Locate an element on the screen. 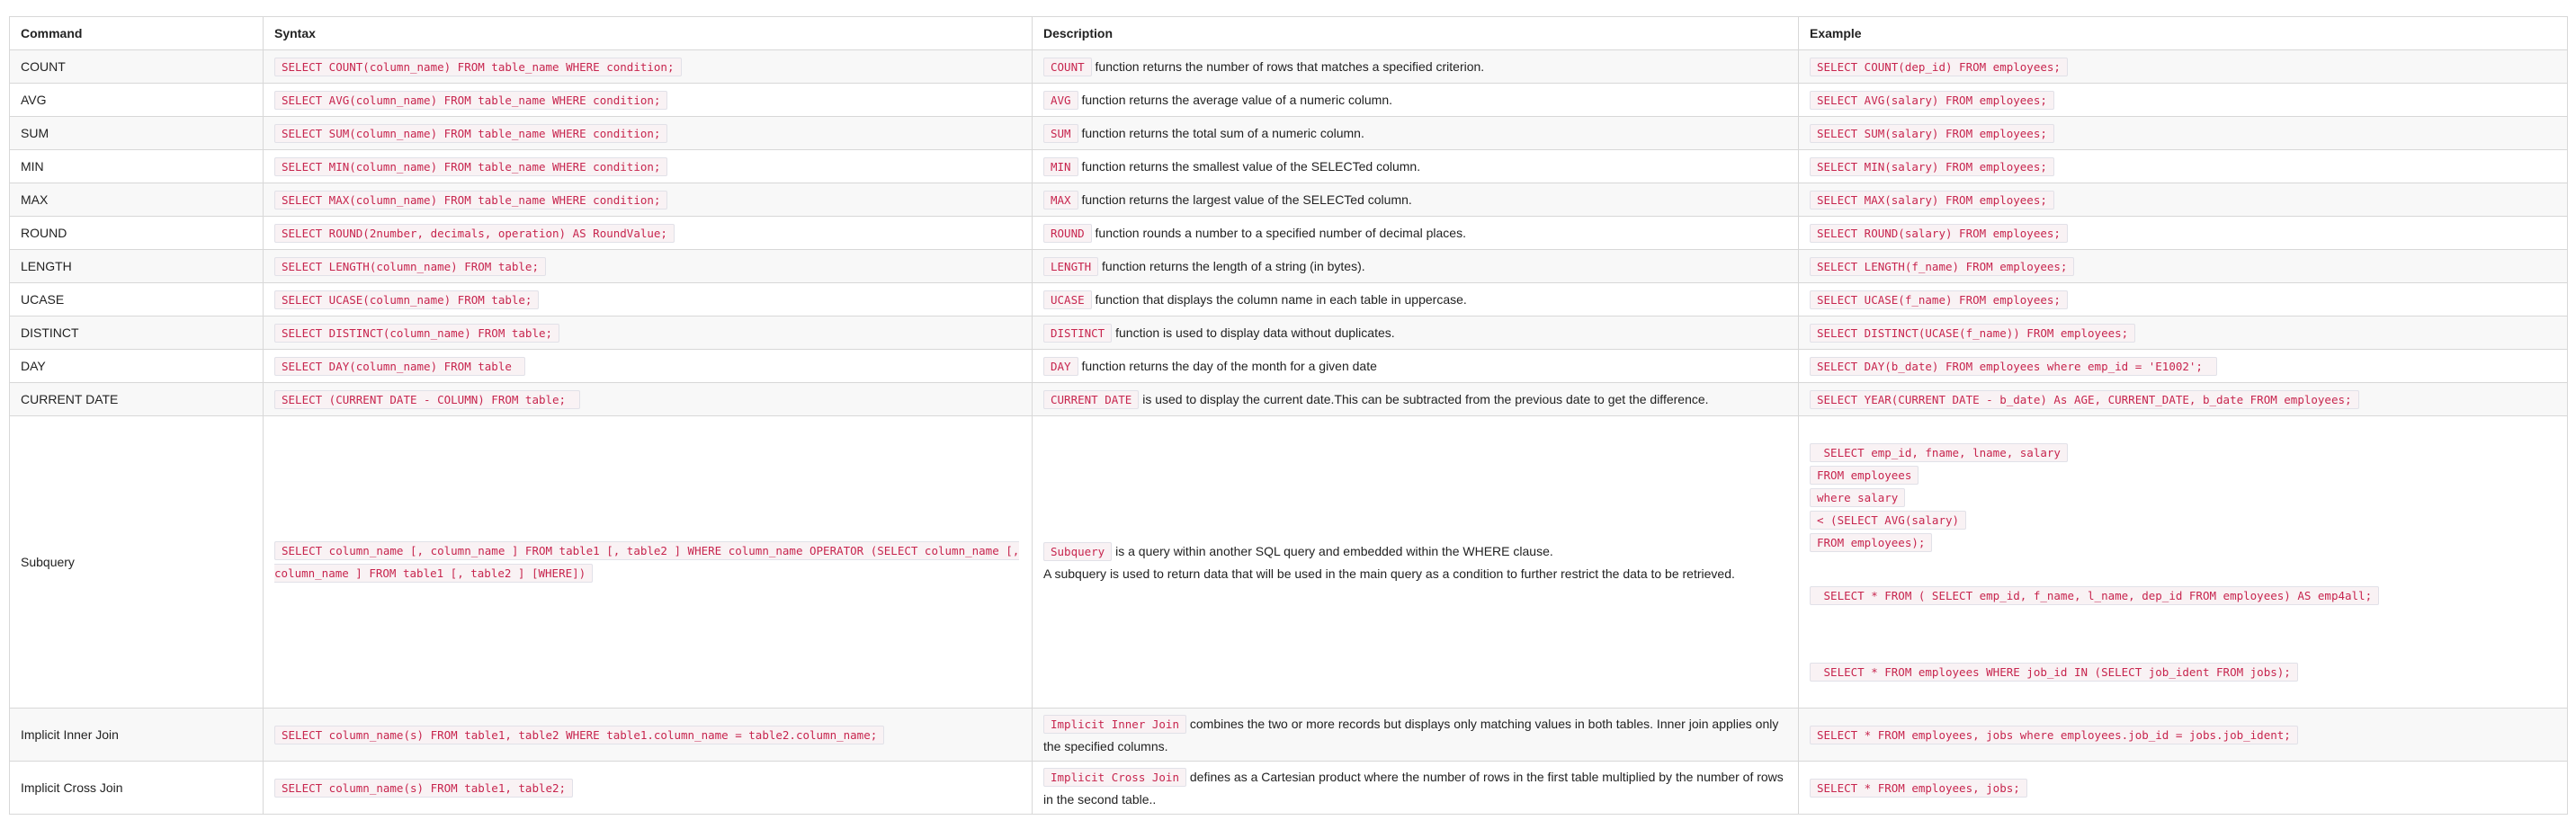 Image resolution: width=2576 pixels, height=829 pixels. description-code: AVG is located at coordinates (1060, 100).